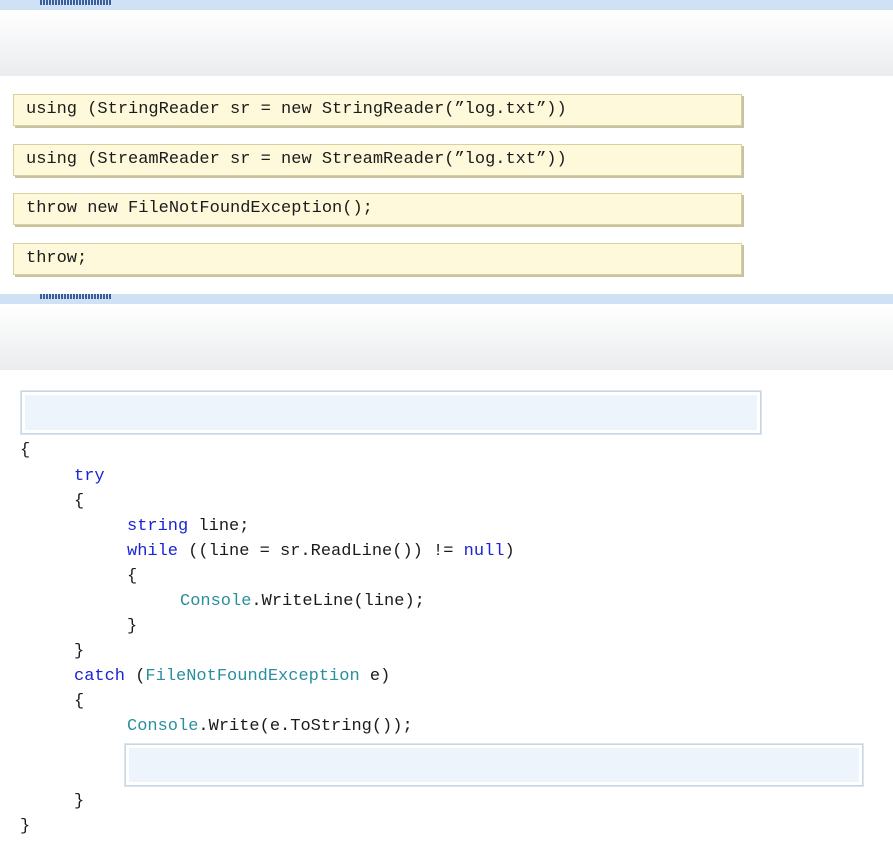 The height and width of the screenshot is (845, 893). What do you see at coordinates (79, 801) in the screenshot?
I see `code-catch-close-brace: }` at bounding box center [79, 801].